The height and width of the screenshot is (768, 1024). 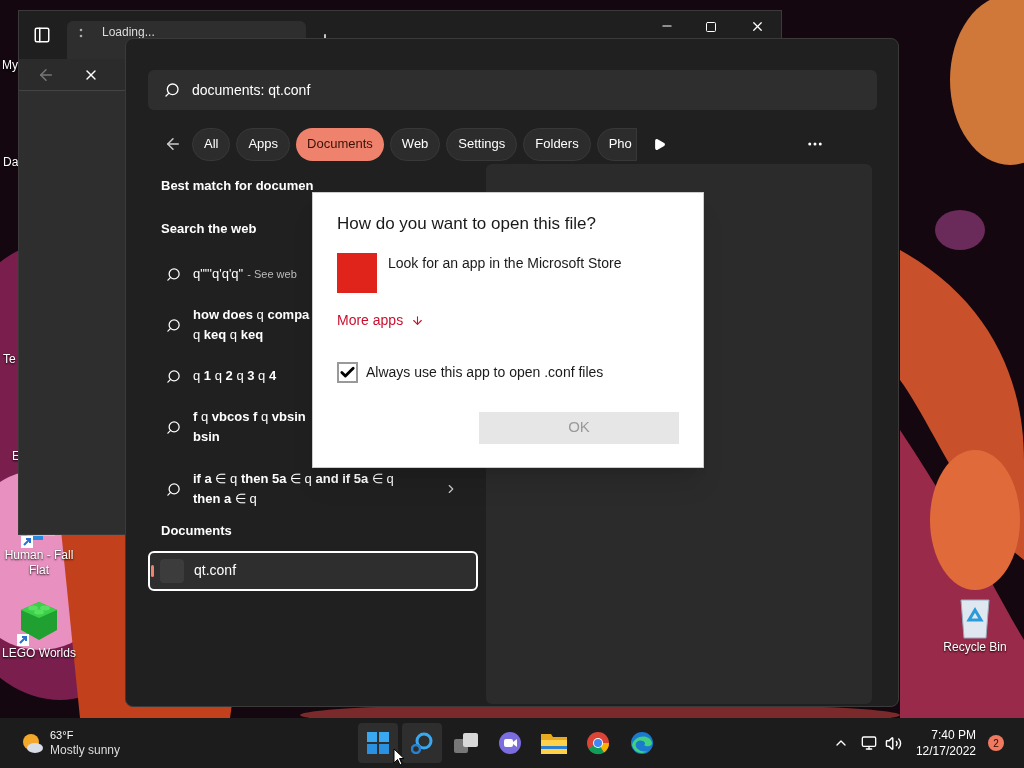 I want to click on search-query: documents: qt.conf, so click(x=251, y=90).